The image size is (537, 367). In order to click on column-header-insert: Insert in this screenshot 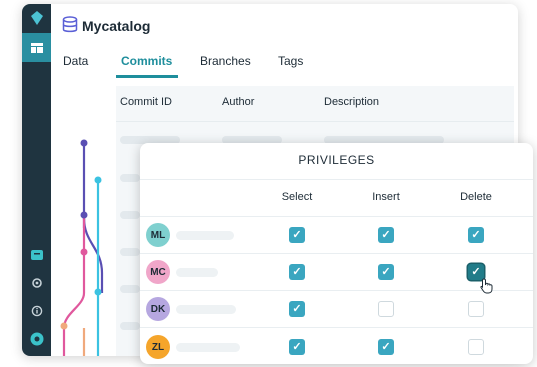, I will do `click(386, 197)`.